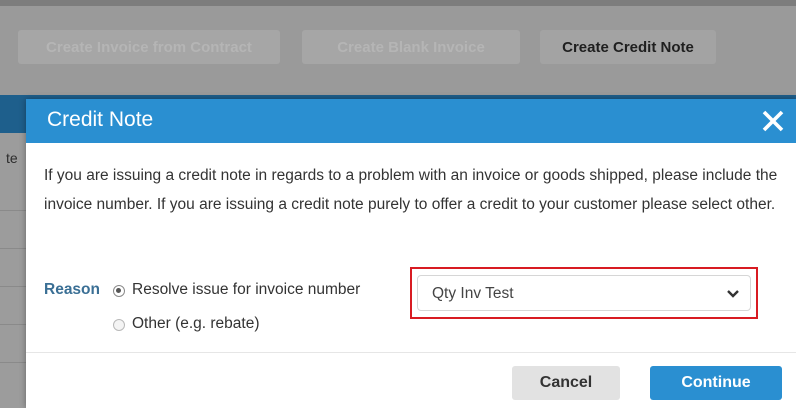  I want to click on invoice-select-value: Qty Inv Test, so click(473, 293).